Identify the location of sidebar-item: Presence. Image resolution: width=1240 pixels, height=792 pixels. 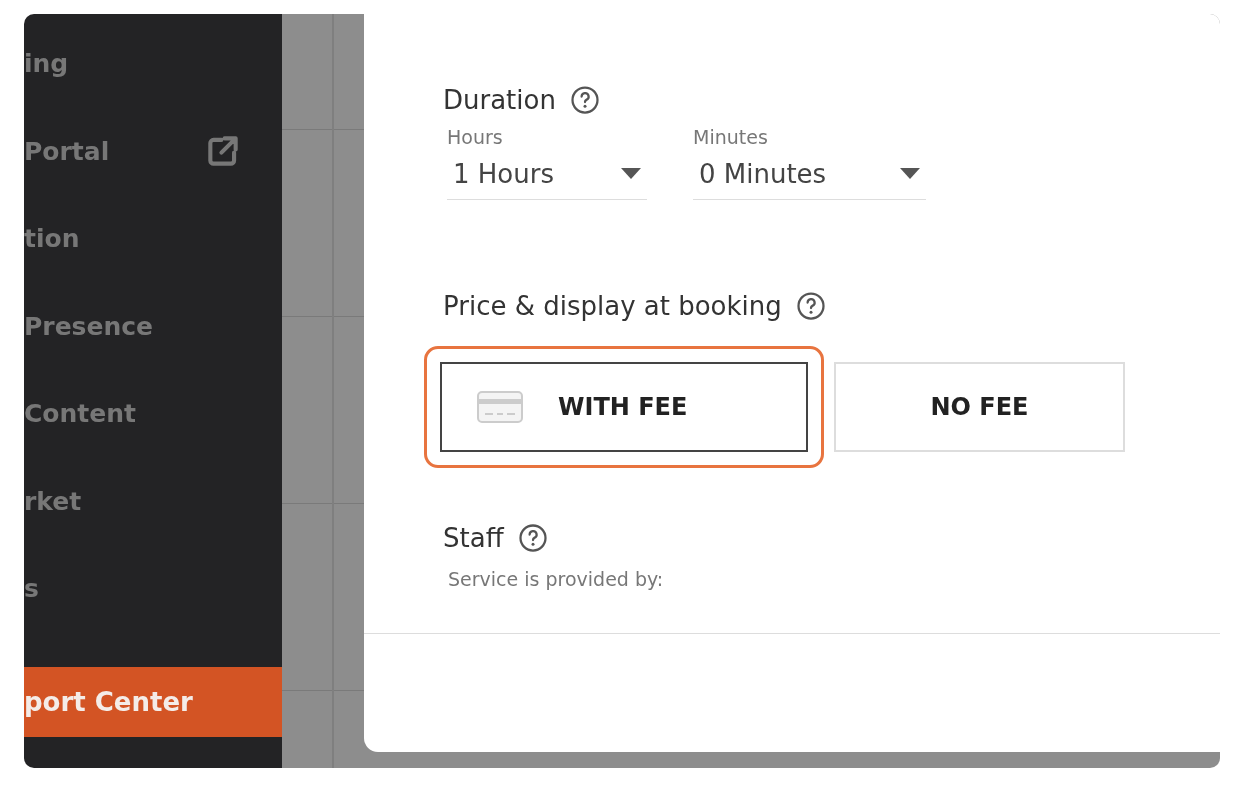
(153, 326).